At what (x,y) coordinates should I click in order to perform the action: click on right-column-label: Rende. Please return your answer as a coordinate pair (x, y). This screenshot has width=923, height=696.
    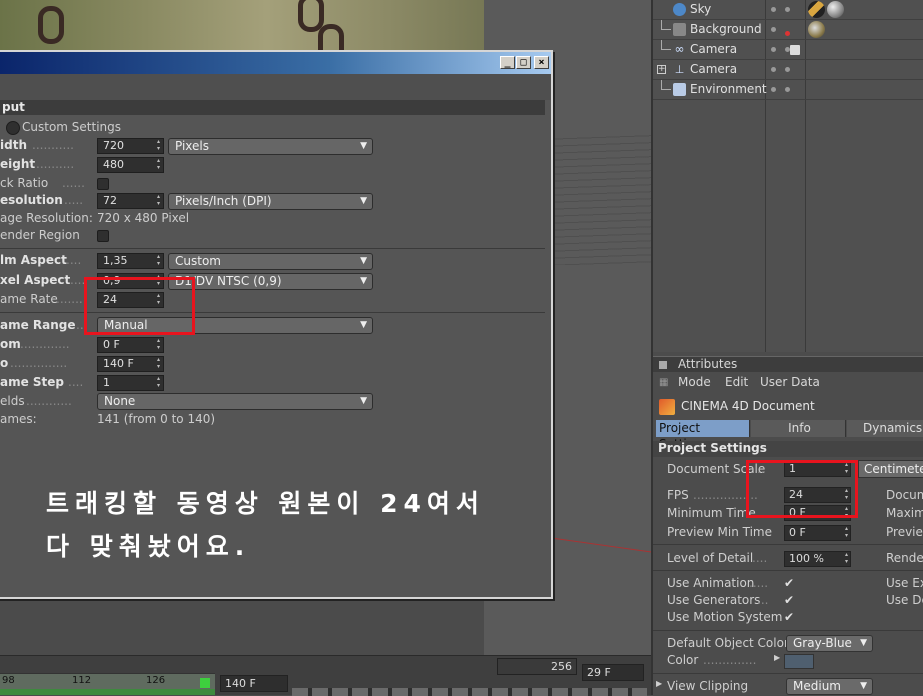
    Looking at the image, I should click on (904, 558).